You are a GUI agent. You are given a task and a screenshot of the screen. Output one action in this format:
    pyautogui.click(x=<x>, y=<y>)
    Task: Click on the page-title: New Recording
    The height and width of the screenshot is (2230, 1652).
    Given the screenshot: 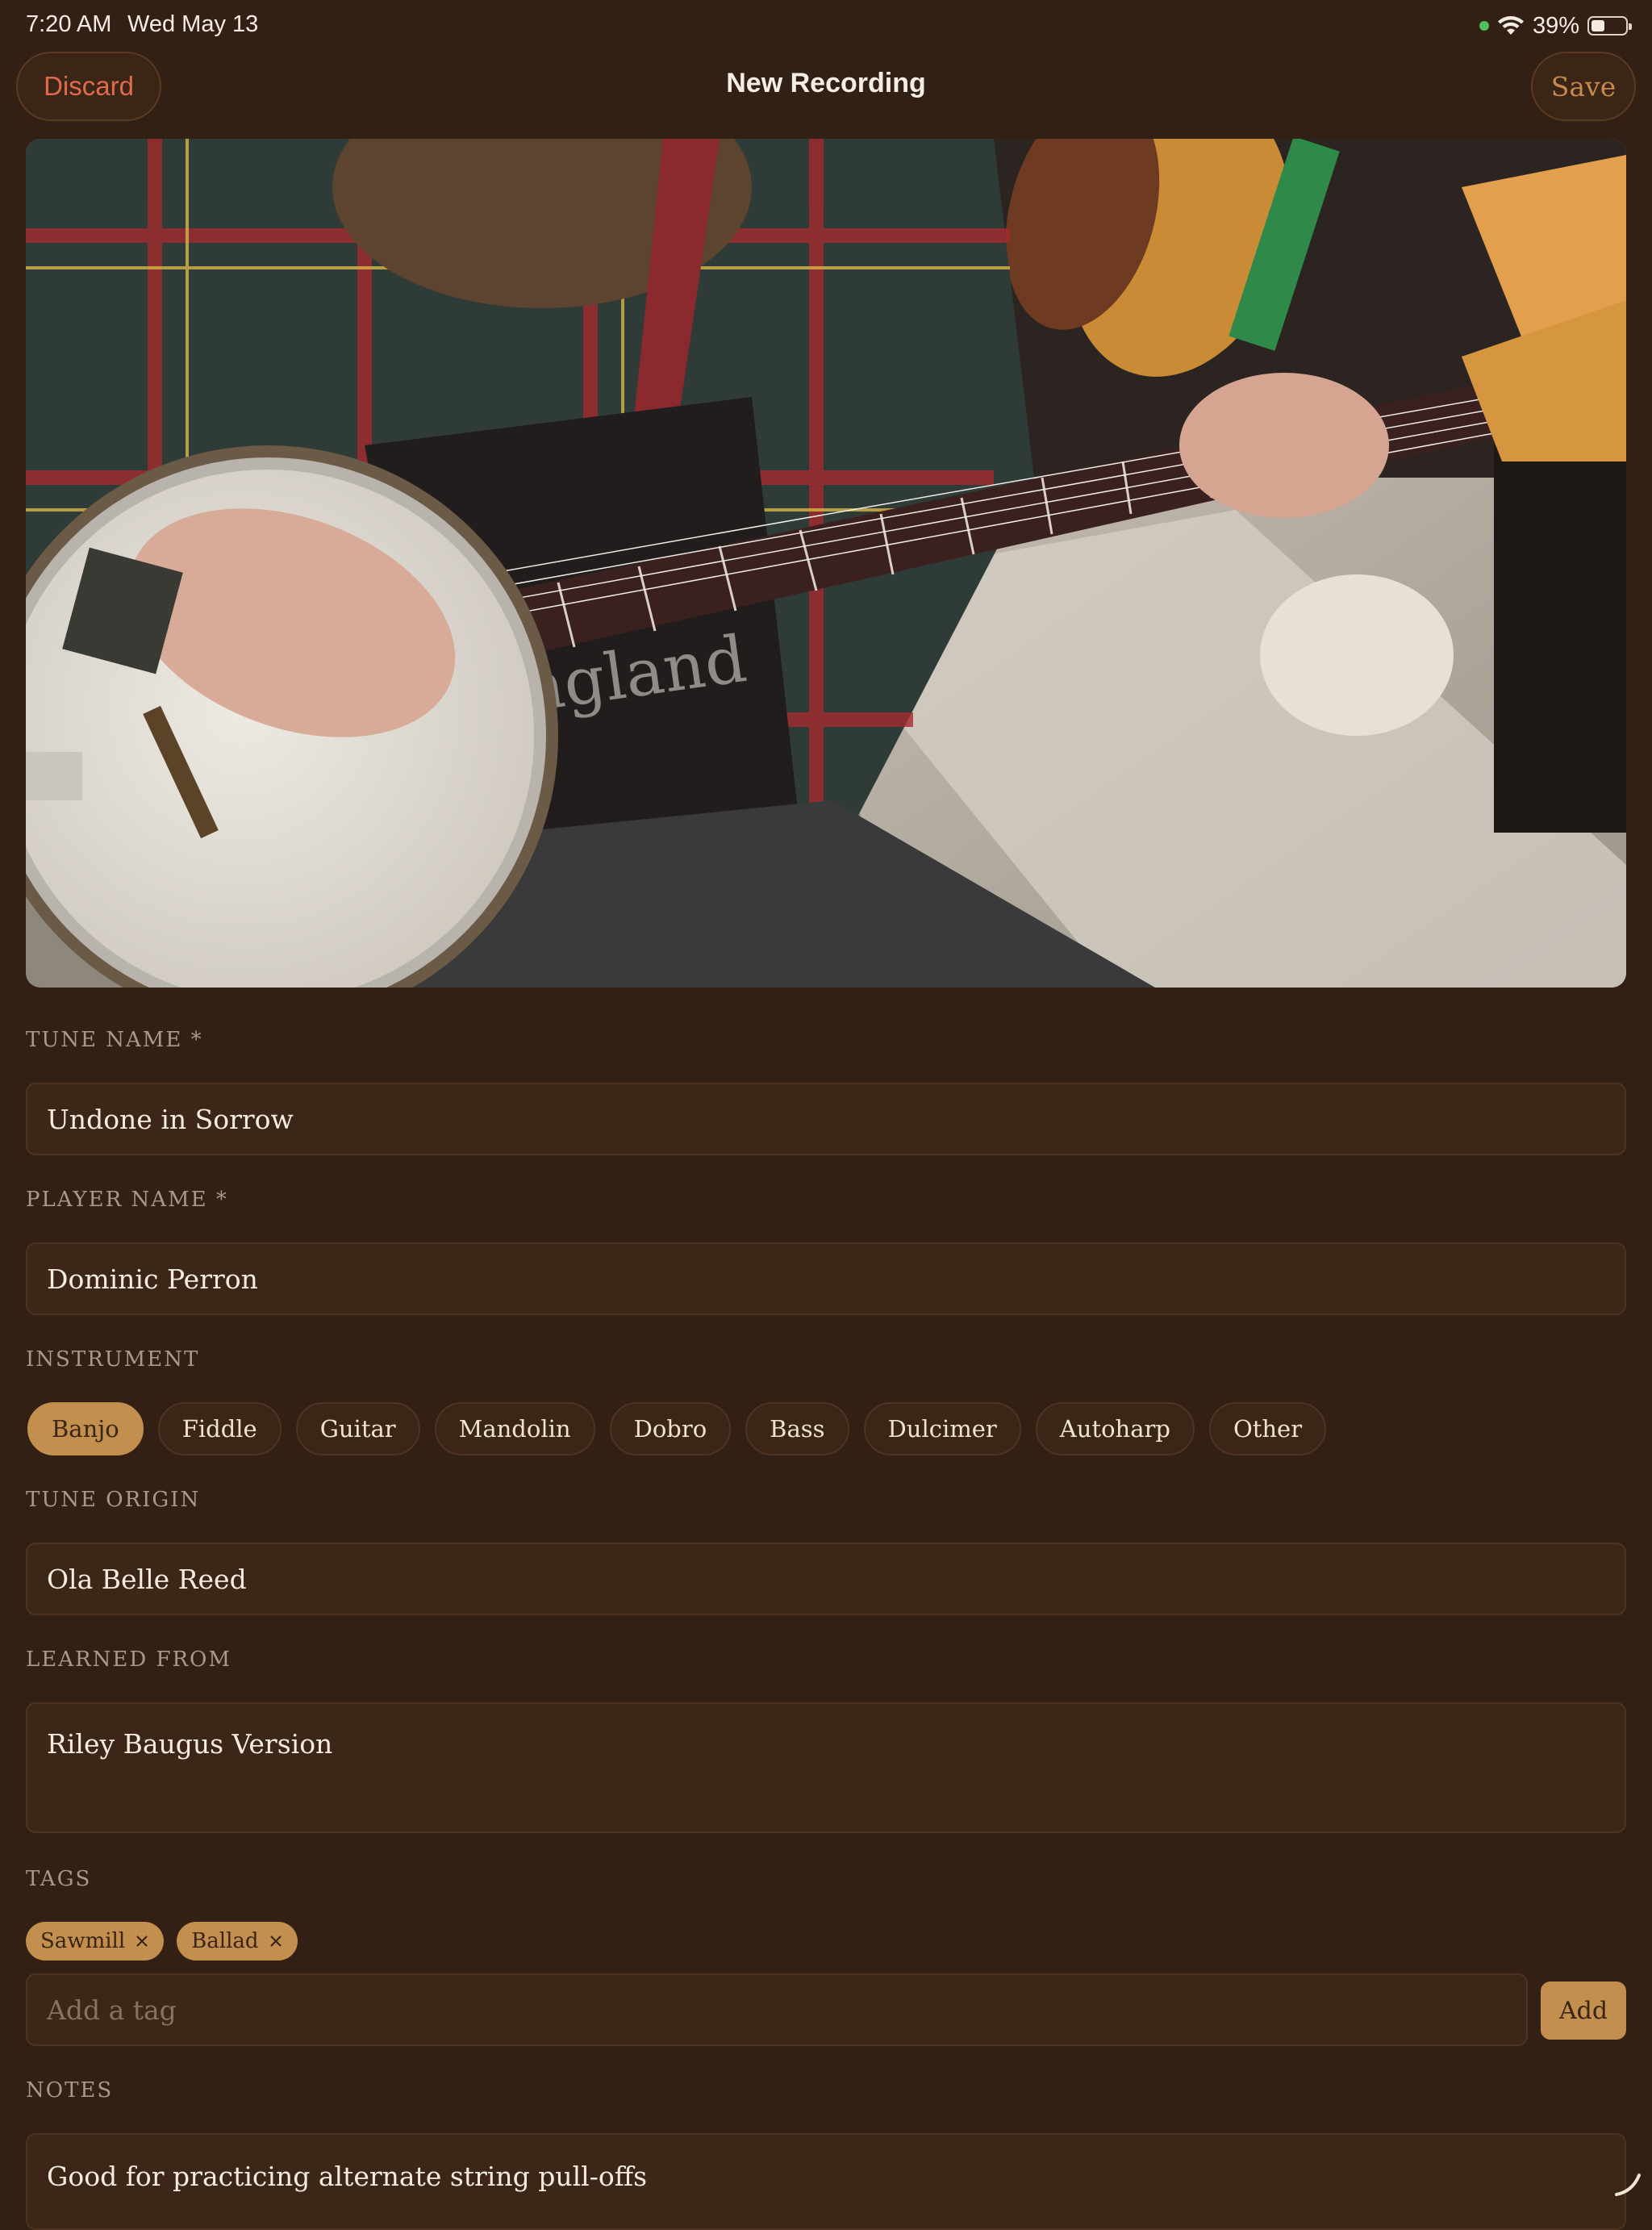 What is the action you would take?
    pyautogui.click(x=826, y=83)
    